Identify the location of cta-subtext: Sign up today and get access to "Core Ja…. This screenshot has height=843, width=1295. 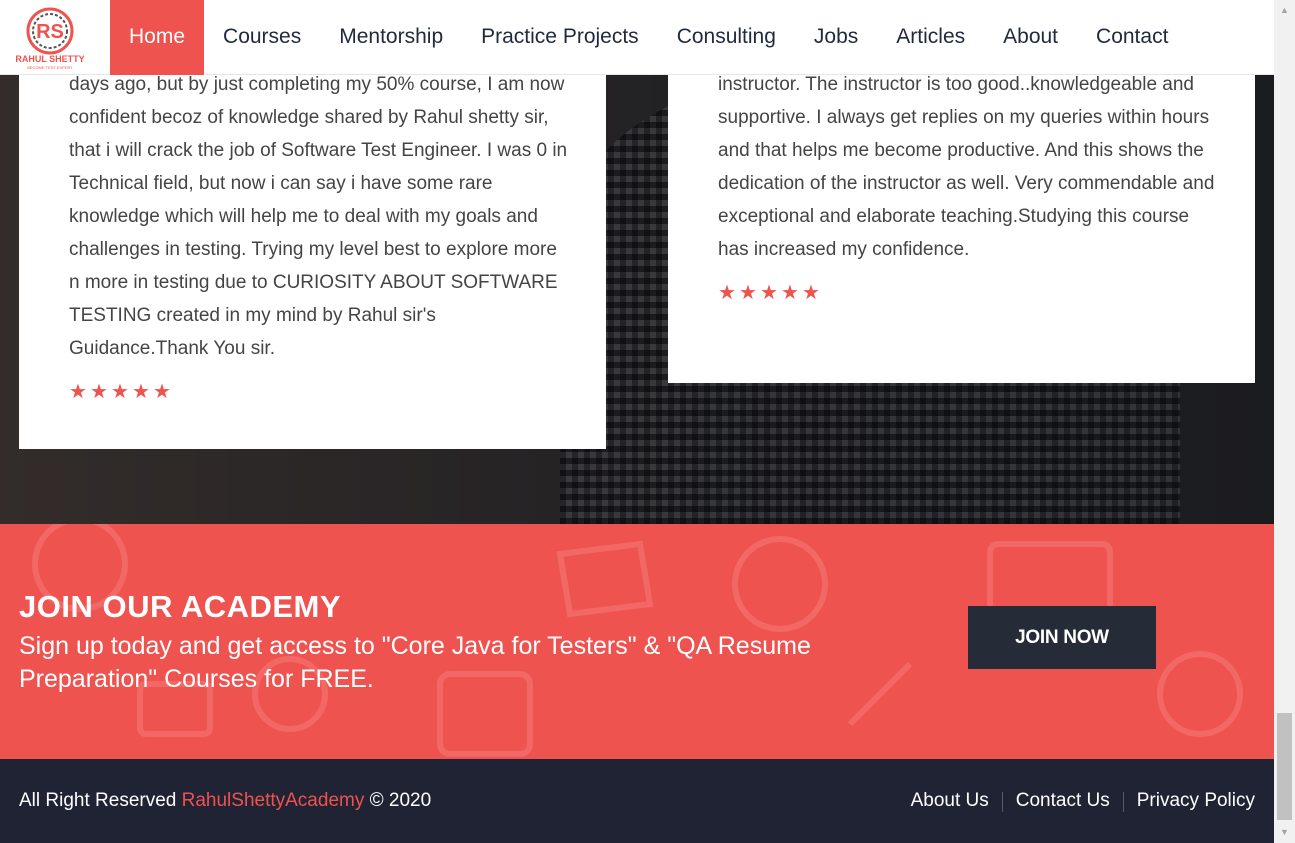
(415, 662).